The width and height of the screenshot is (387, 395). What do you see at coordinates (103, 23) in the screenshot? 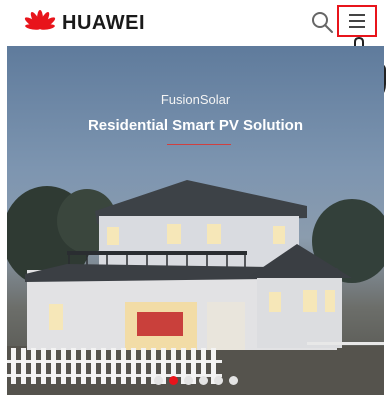
I see `brand-name: HUAWEI` at bounding box center [103, 23].